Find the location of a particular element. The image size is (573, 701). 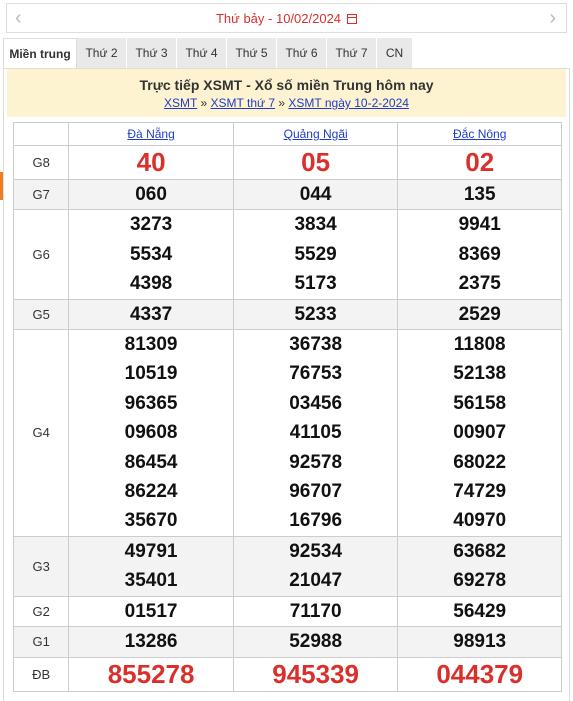

prize-number: 69278 is located at coordinates (480, 581).